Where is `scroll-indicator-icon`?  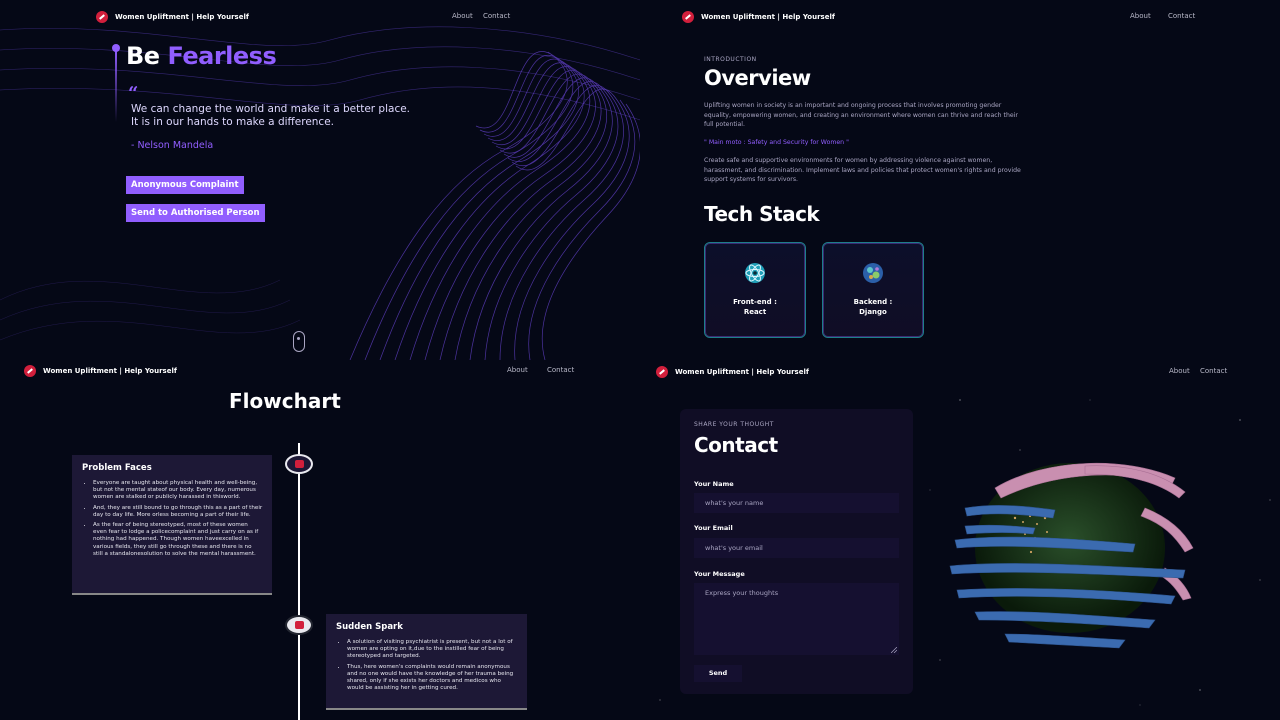
scroll-indicator-icon is located at coordinates (299, 341).